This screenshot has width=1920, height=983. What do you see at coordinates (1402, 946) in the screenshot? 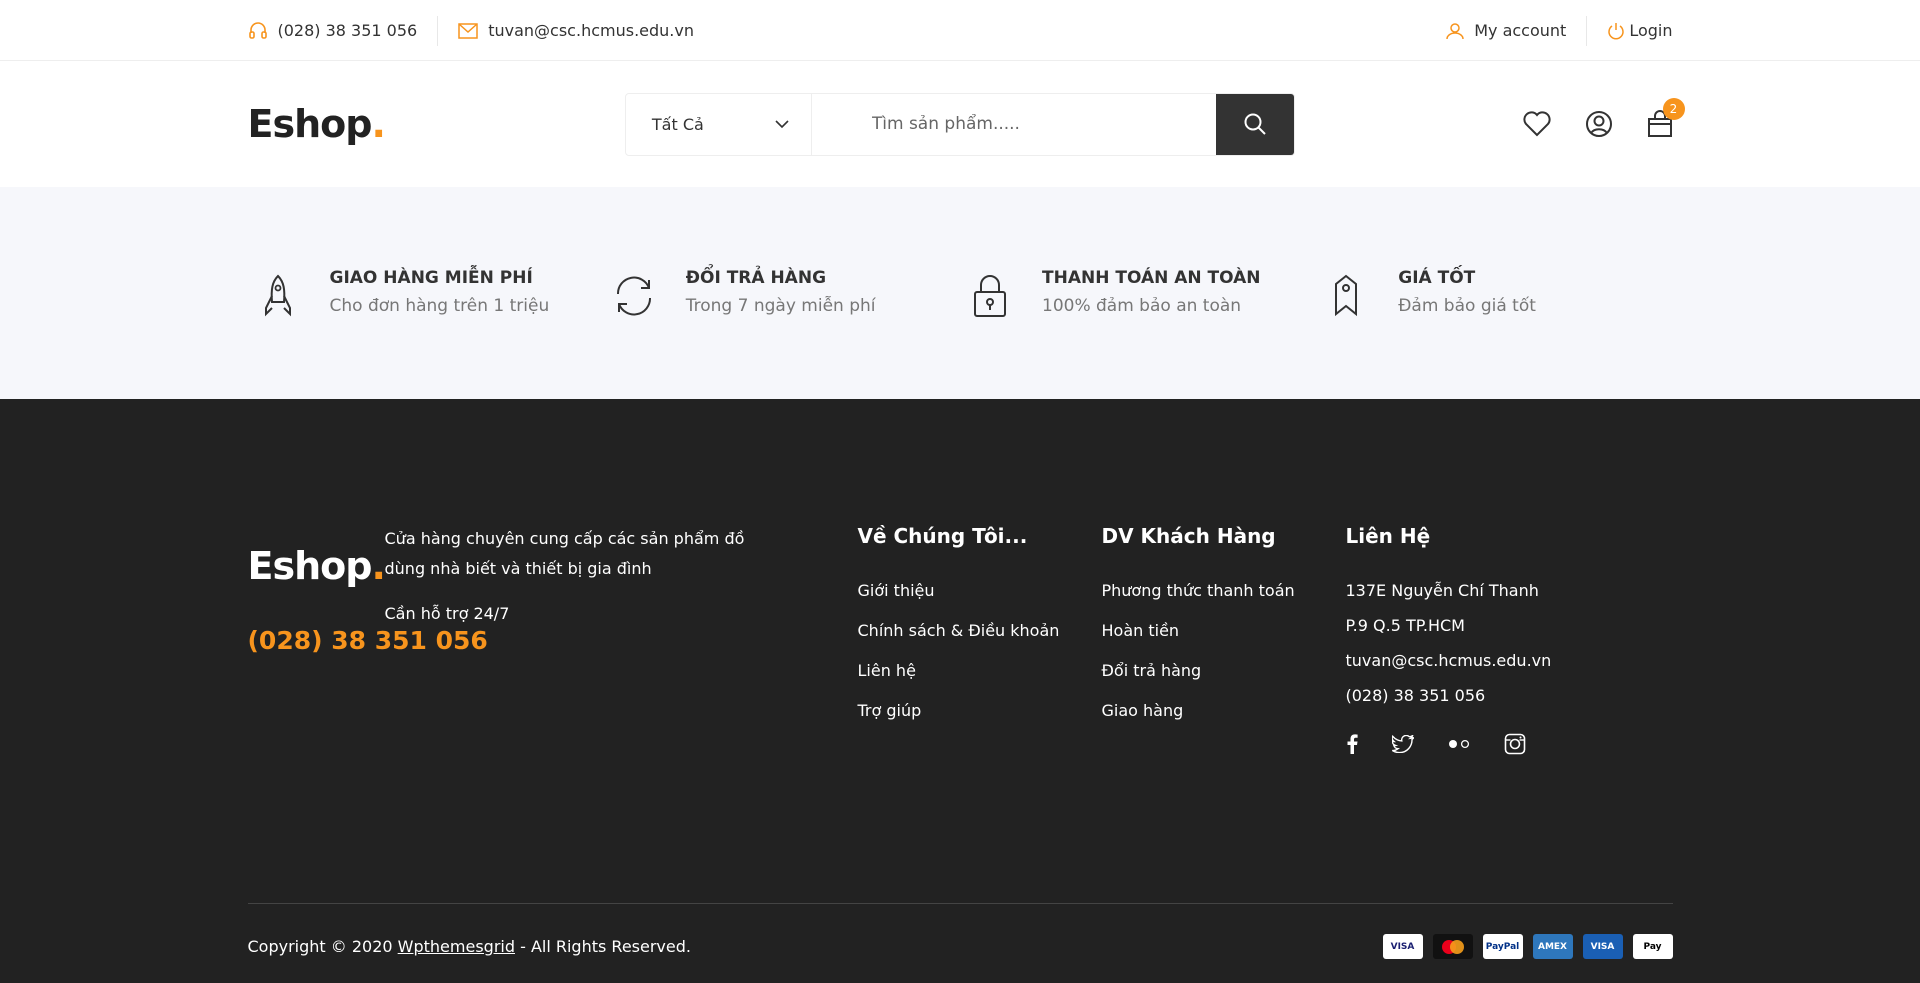
I see `visa-card-icon: VISA` at bounding box center [1402, 946].